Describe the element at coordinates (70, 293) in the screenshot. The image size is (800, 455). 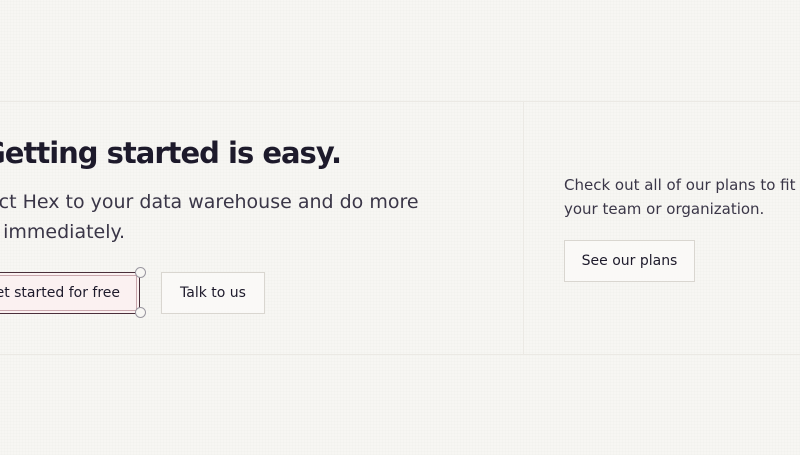
I see `get-started-button: Get started for free` at that location.